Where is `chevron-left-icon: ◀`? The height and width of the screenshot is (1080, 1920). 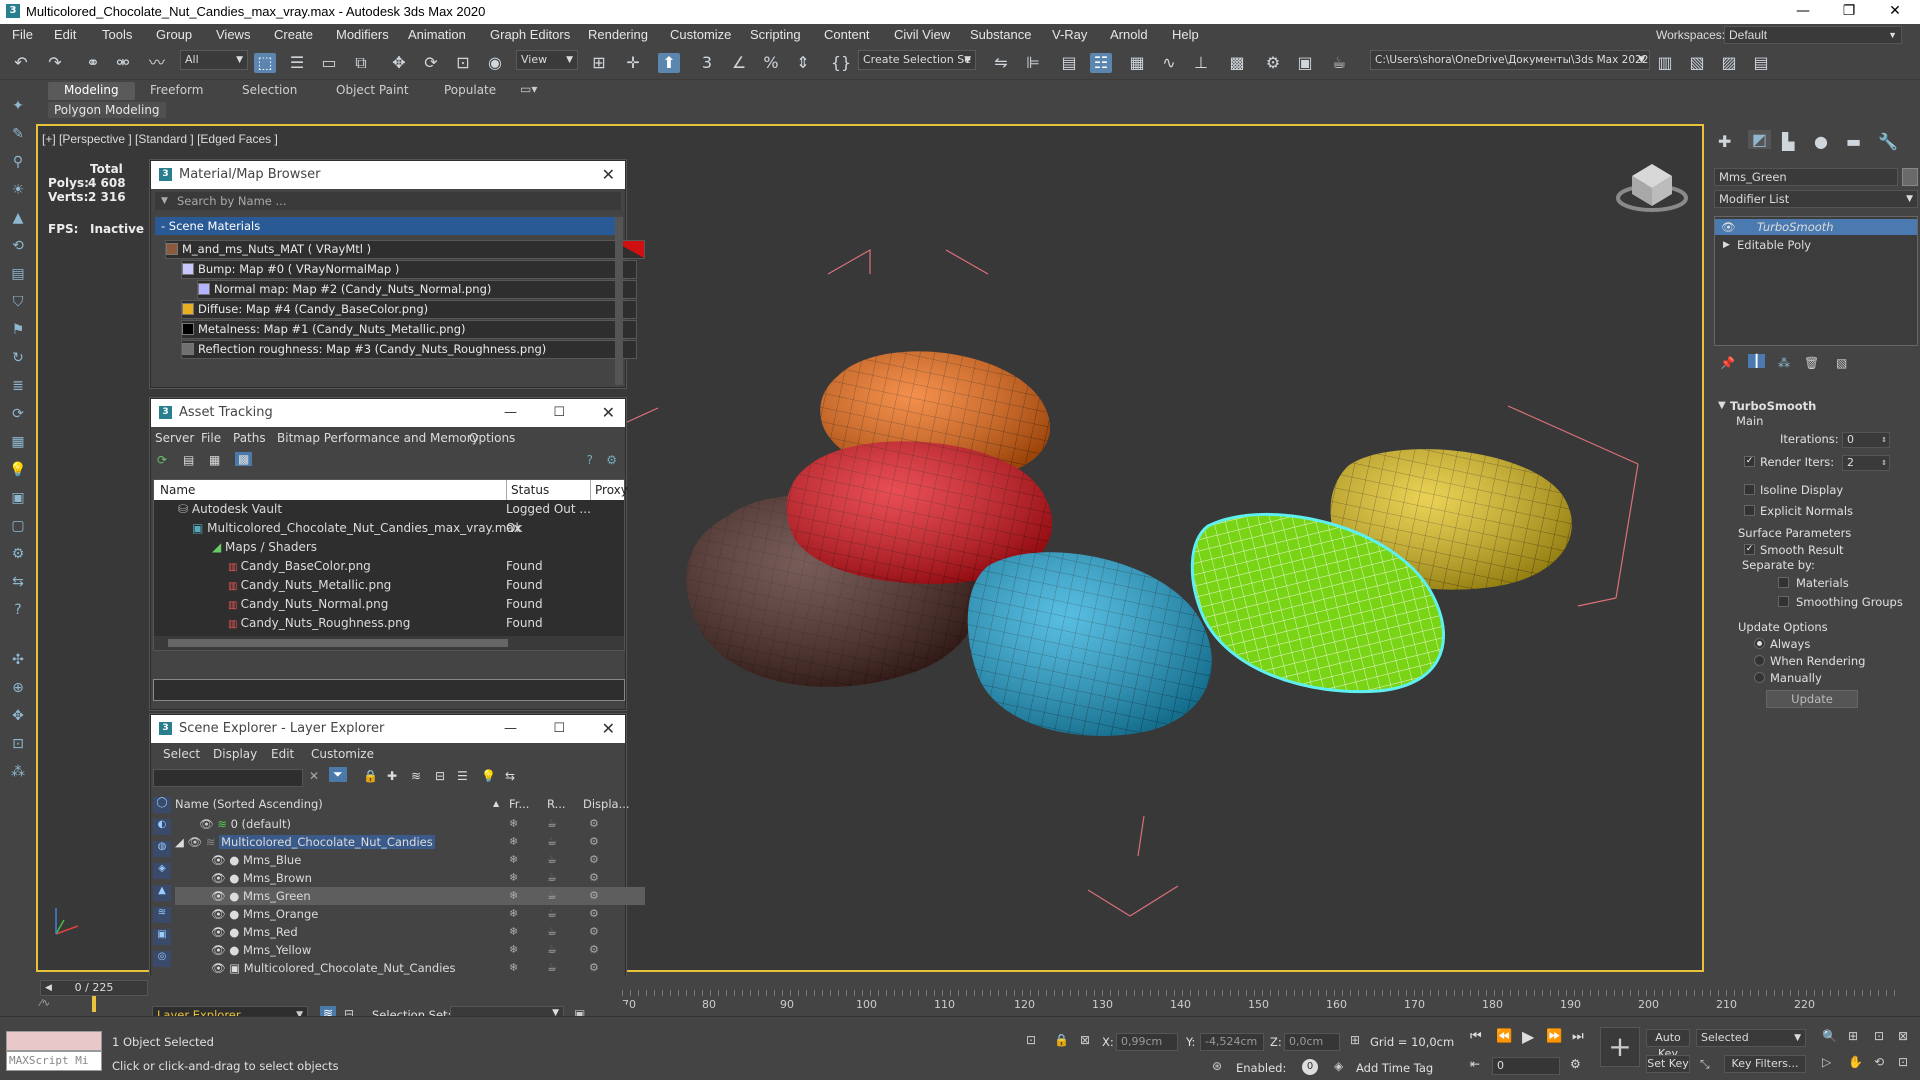
chevron-left-icon: ◀ is located at coordinates (48, 988).